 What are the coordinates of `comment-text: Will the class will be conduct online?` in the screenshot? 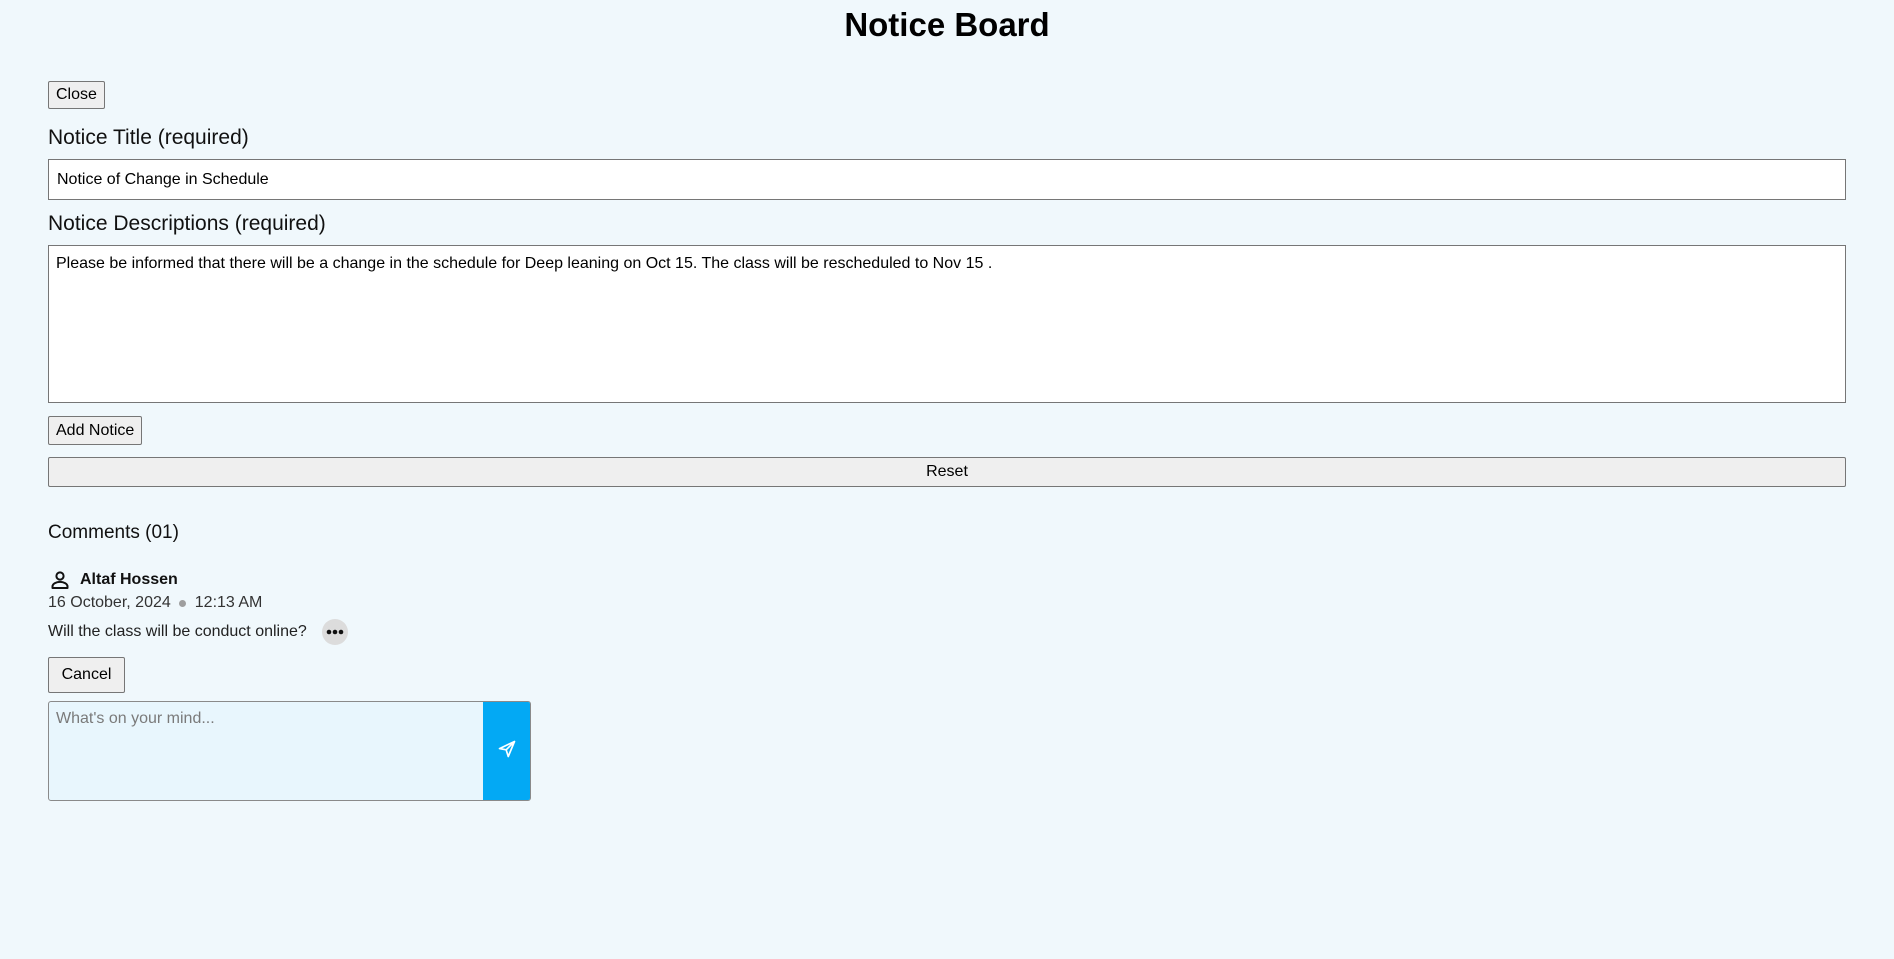 It's located at (177, 631).